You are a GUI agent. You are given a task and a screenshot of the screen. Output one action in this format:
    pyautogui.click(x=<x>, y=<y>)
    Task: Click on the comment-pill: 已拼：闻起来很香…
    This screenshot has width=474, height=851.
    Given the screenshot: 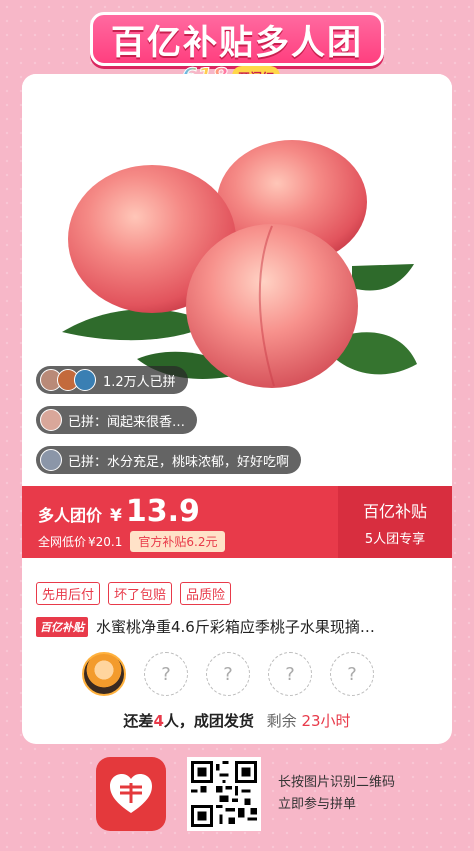 What is the action you would take?
    pyautogui.click(x=117, y=420)
    